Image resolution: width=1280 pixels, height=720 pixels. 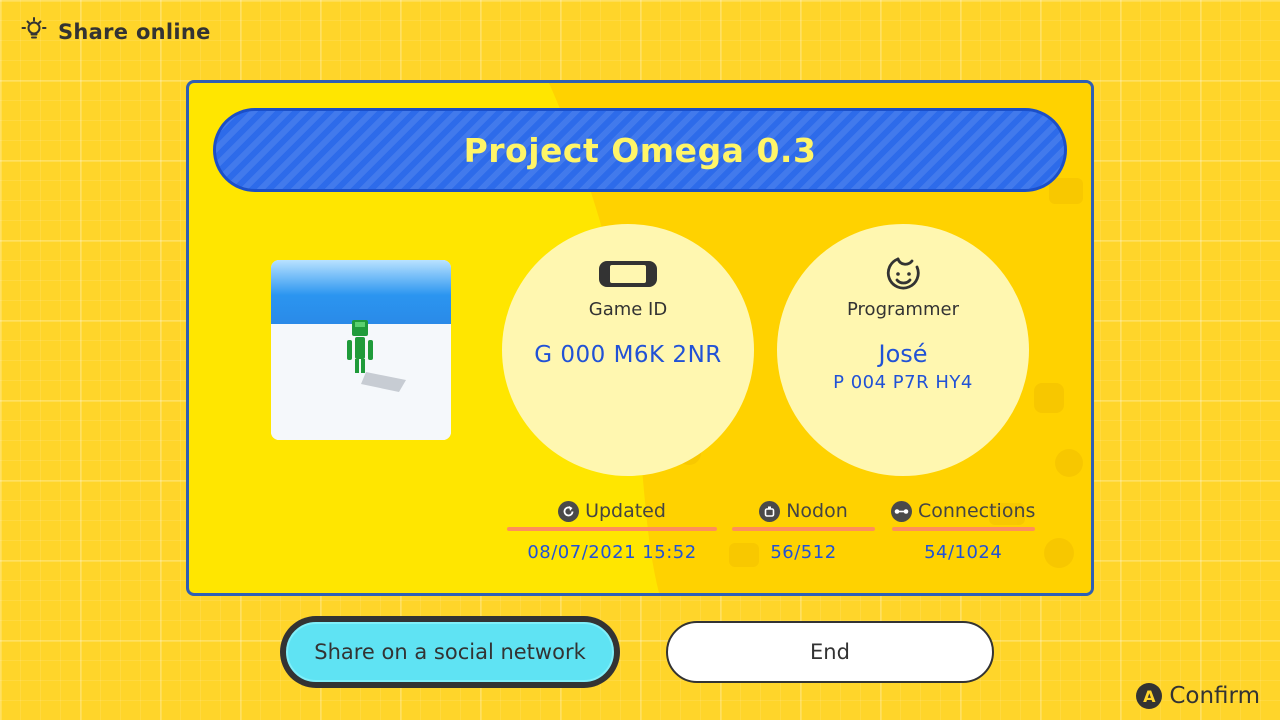 What do you see at coordinates (903, 309) in the screenshot?
I see `programmer-label: Programmer` at bounding box center [903, 309].